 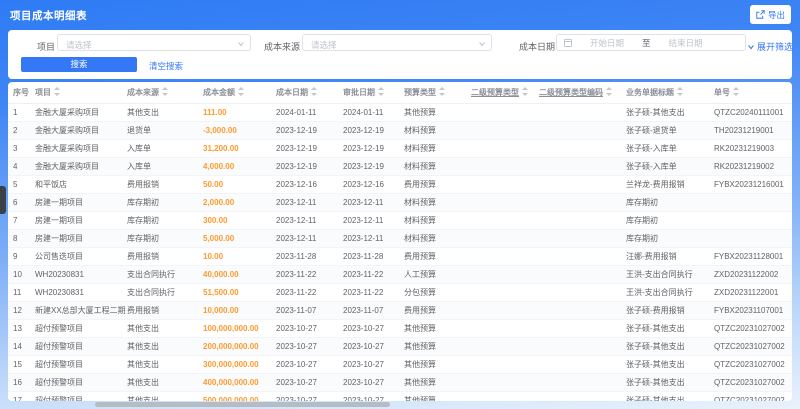 What do you see at coordinates (165, 184) in the screenshot?
I see `cell-cost-source: 费用报销` at bounding box center [165, 184].